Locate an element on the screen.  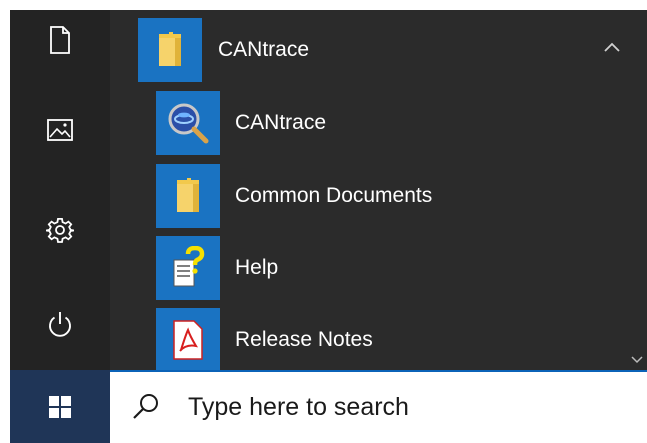
pdf-icon is located at coordinates (188, 340).